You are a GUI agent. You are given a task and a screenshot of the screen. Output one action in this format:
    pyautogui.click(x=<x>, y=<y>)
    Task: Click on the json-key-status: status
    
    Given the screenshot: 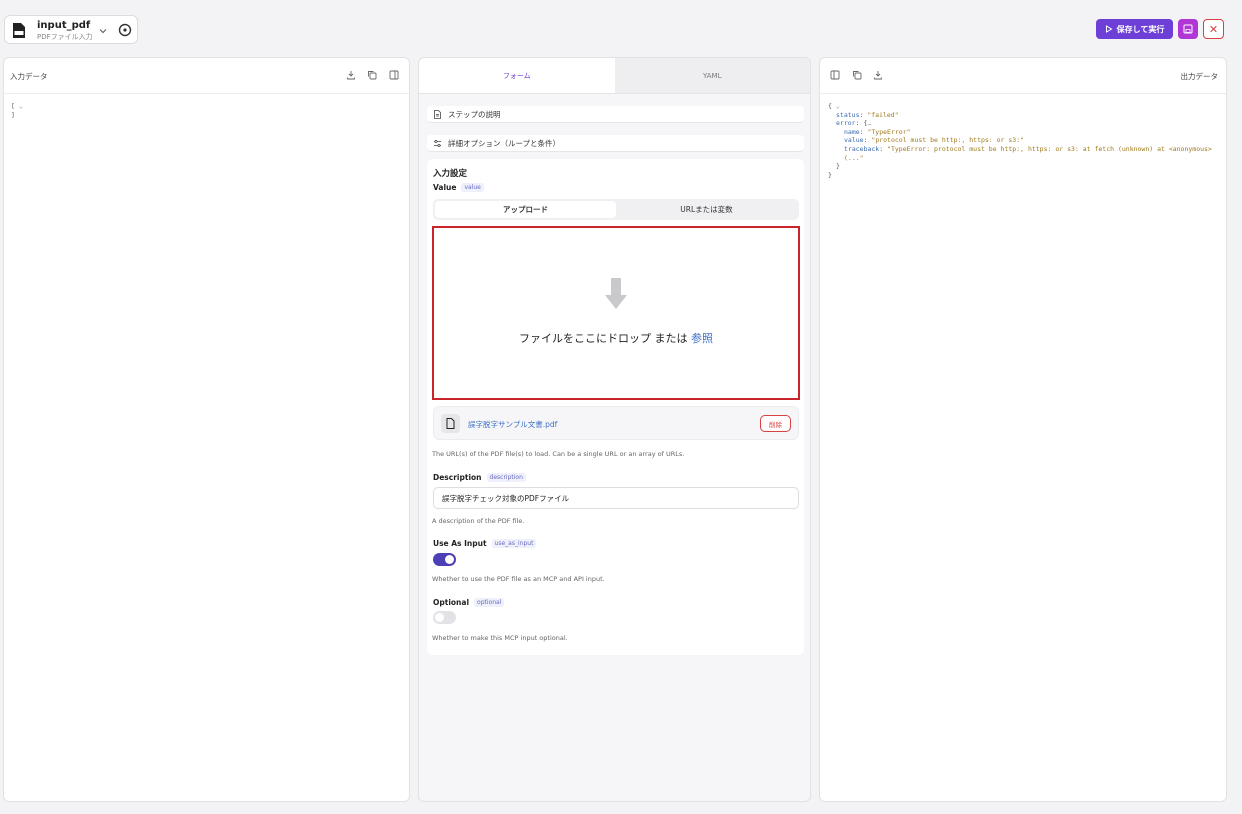 What is the action you would take?
    pyautogui.click(x=848, y=114)
    